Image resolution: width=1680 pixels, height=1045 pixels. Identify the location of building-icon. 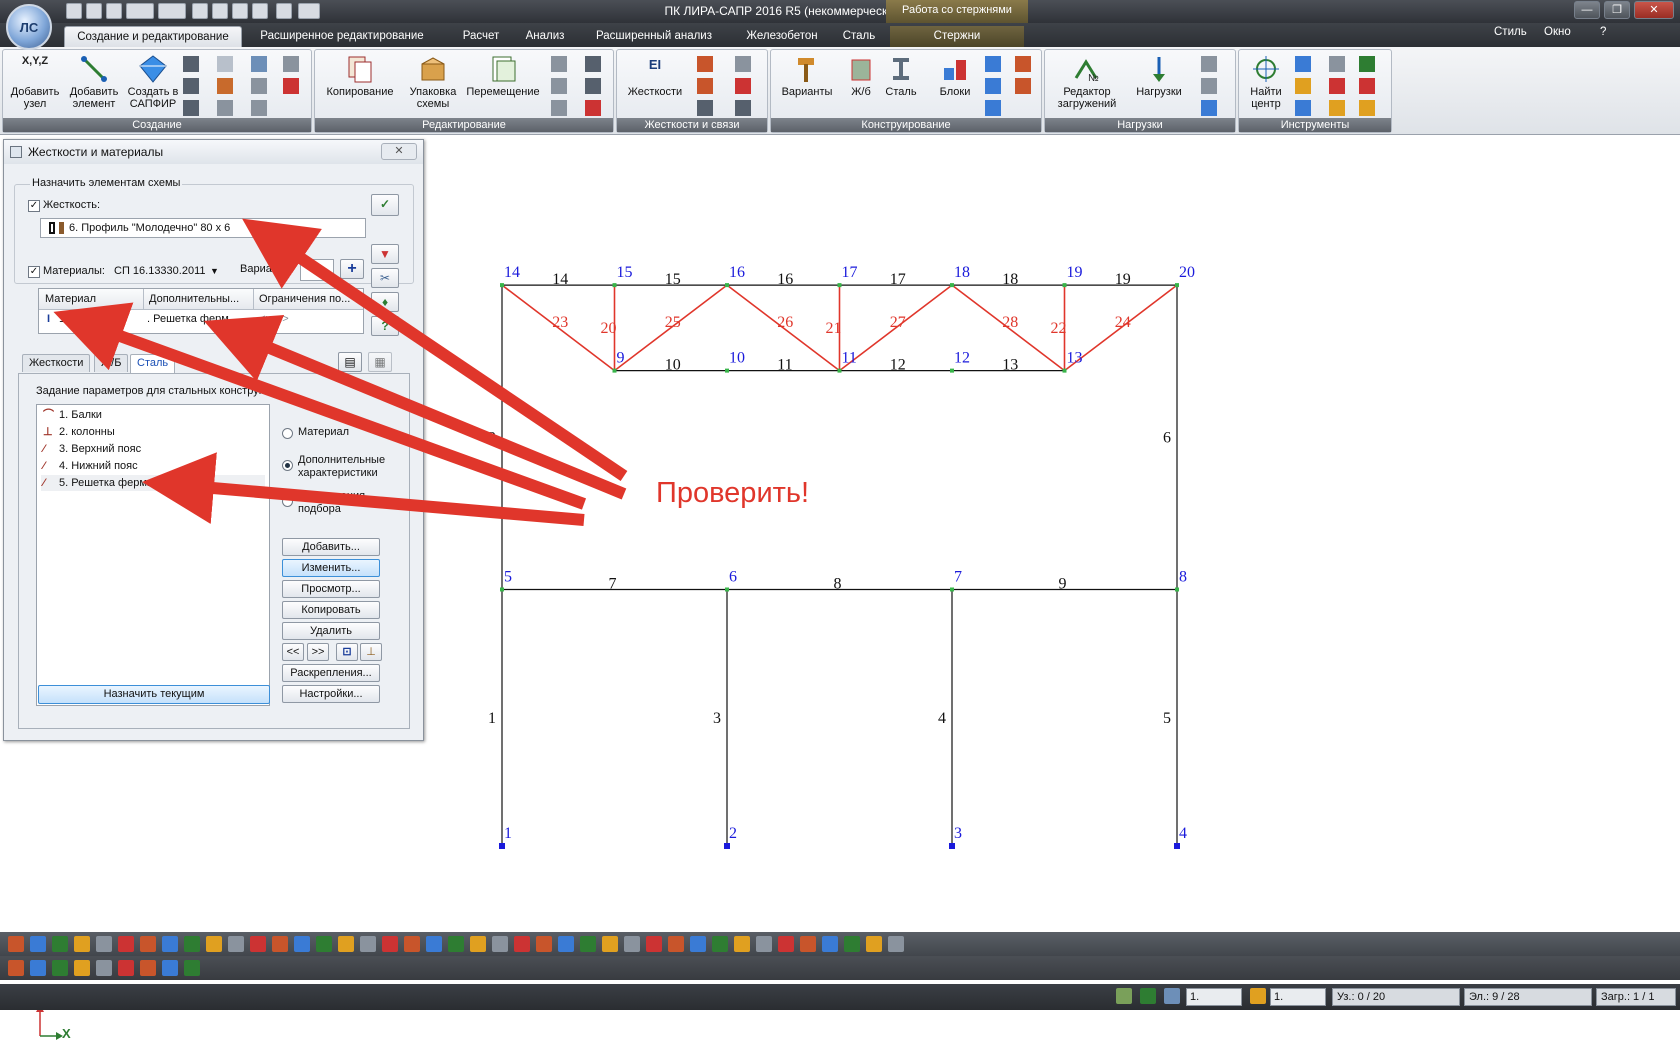
(191, 108).